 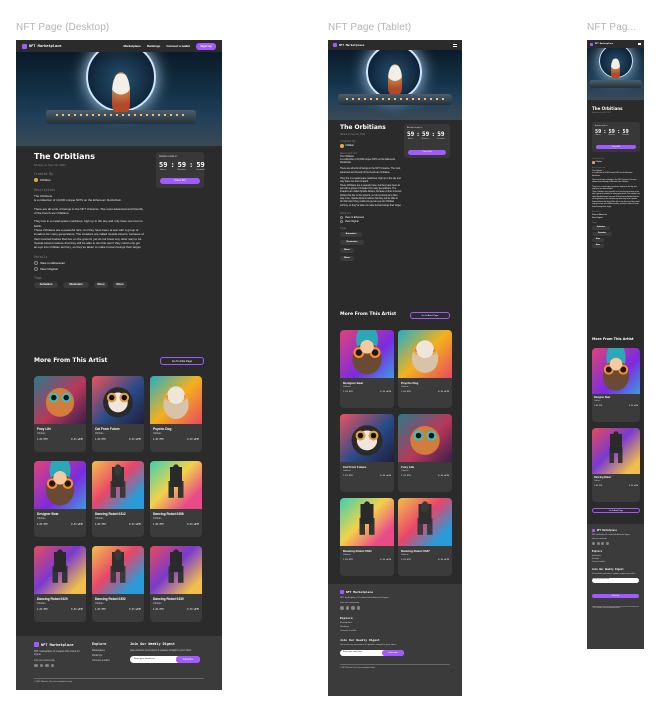 I want to click on seconds-label: Seconds, so click(x=441, y=139).